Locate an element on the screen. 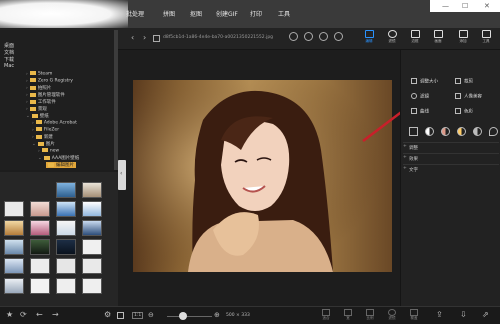  tool-filter-label: 滤镜 is located at coordinates (392, 41).